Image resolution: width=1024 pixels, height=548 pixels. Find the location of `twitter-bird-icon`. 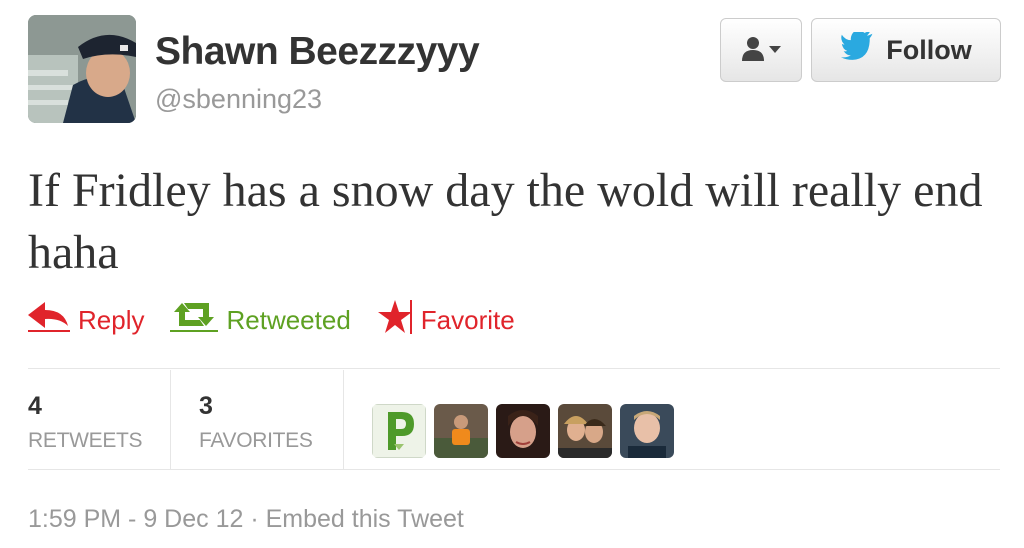

twitter-bird-icon is located at coordinates (858, 49).